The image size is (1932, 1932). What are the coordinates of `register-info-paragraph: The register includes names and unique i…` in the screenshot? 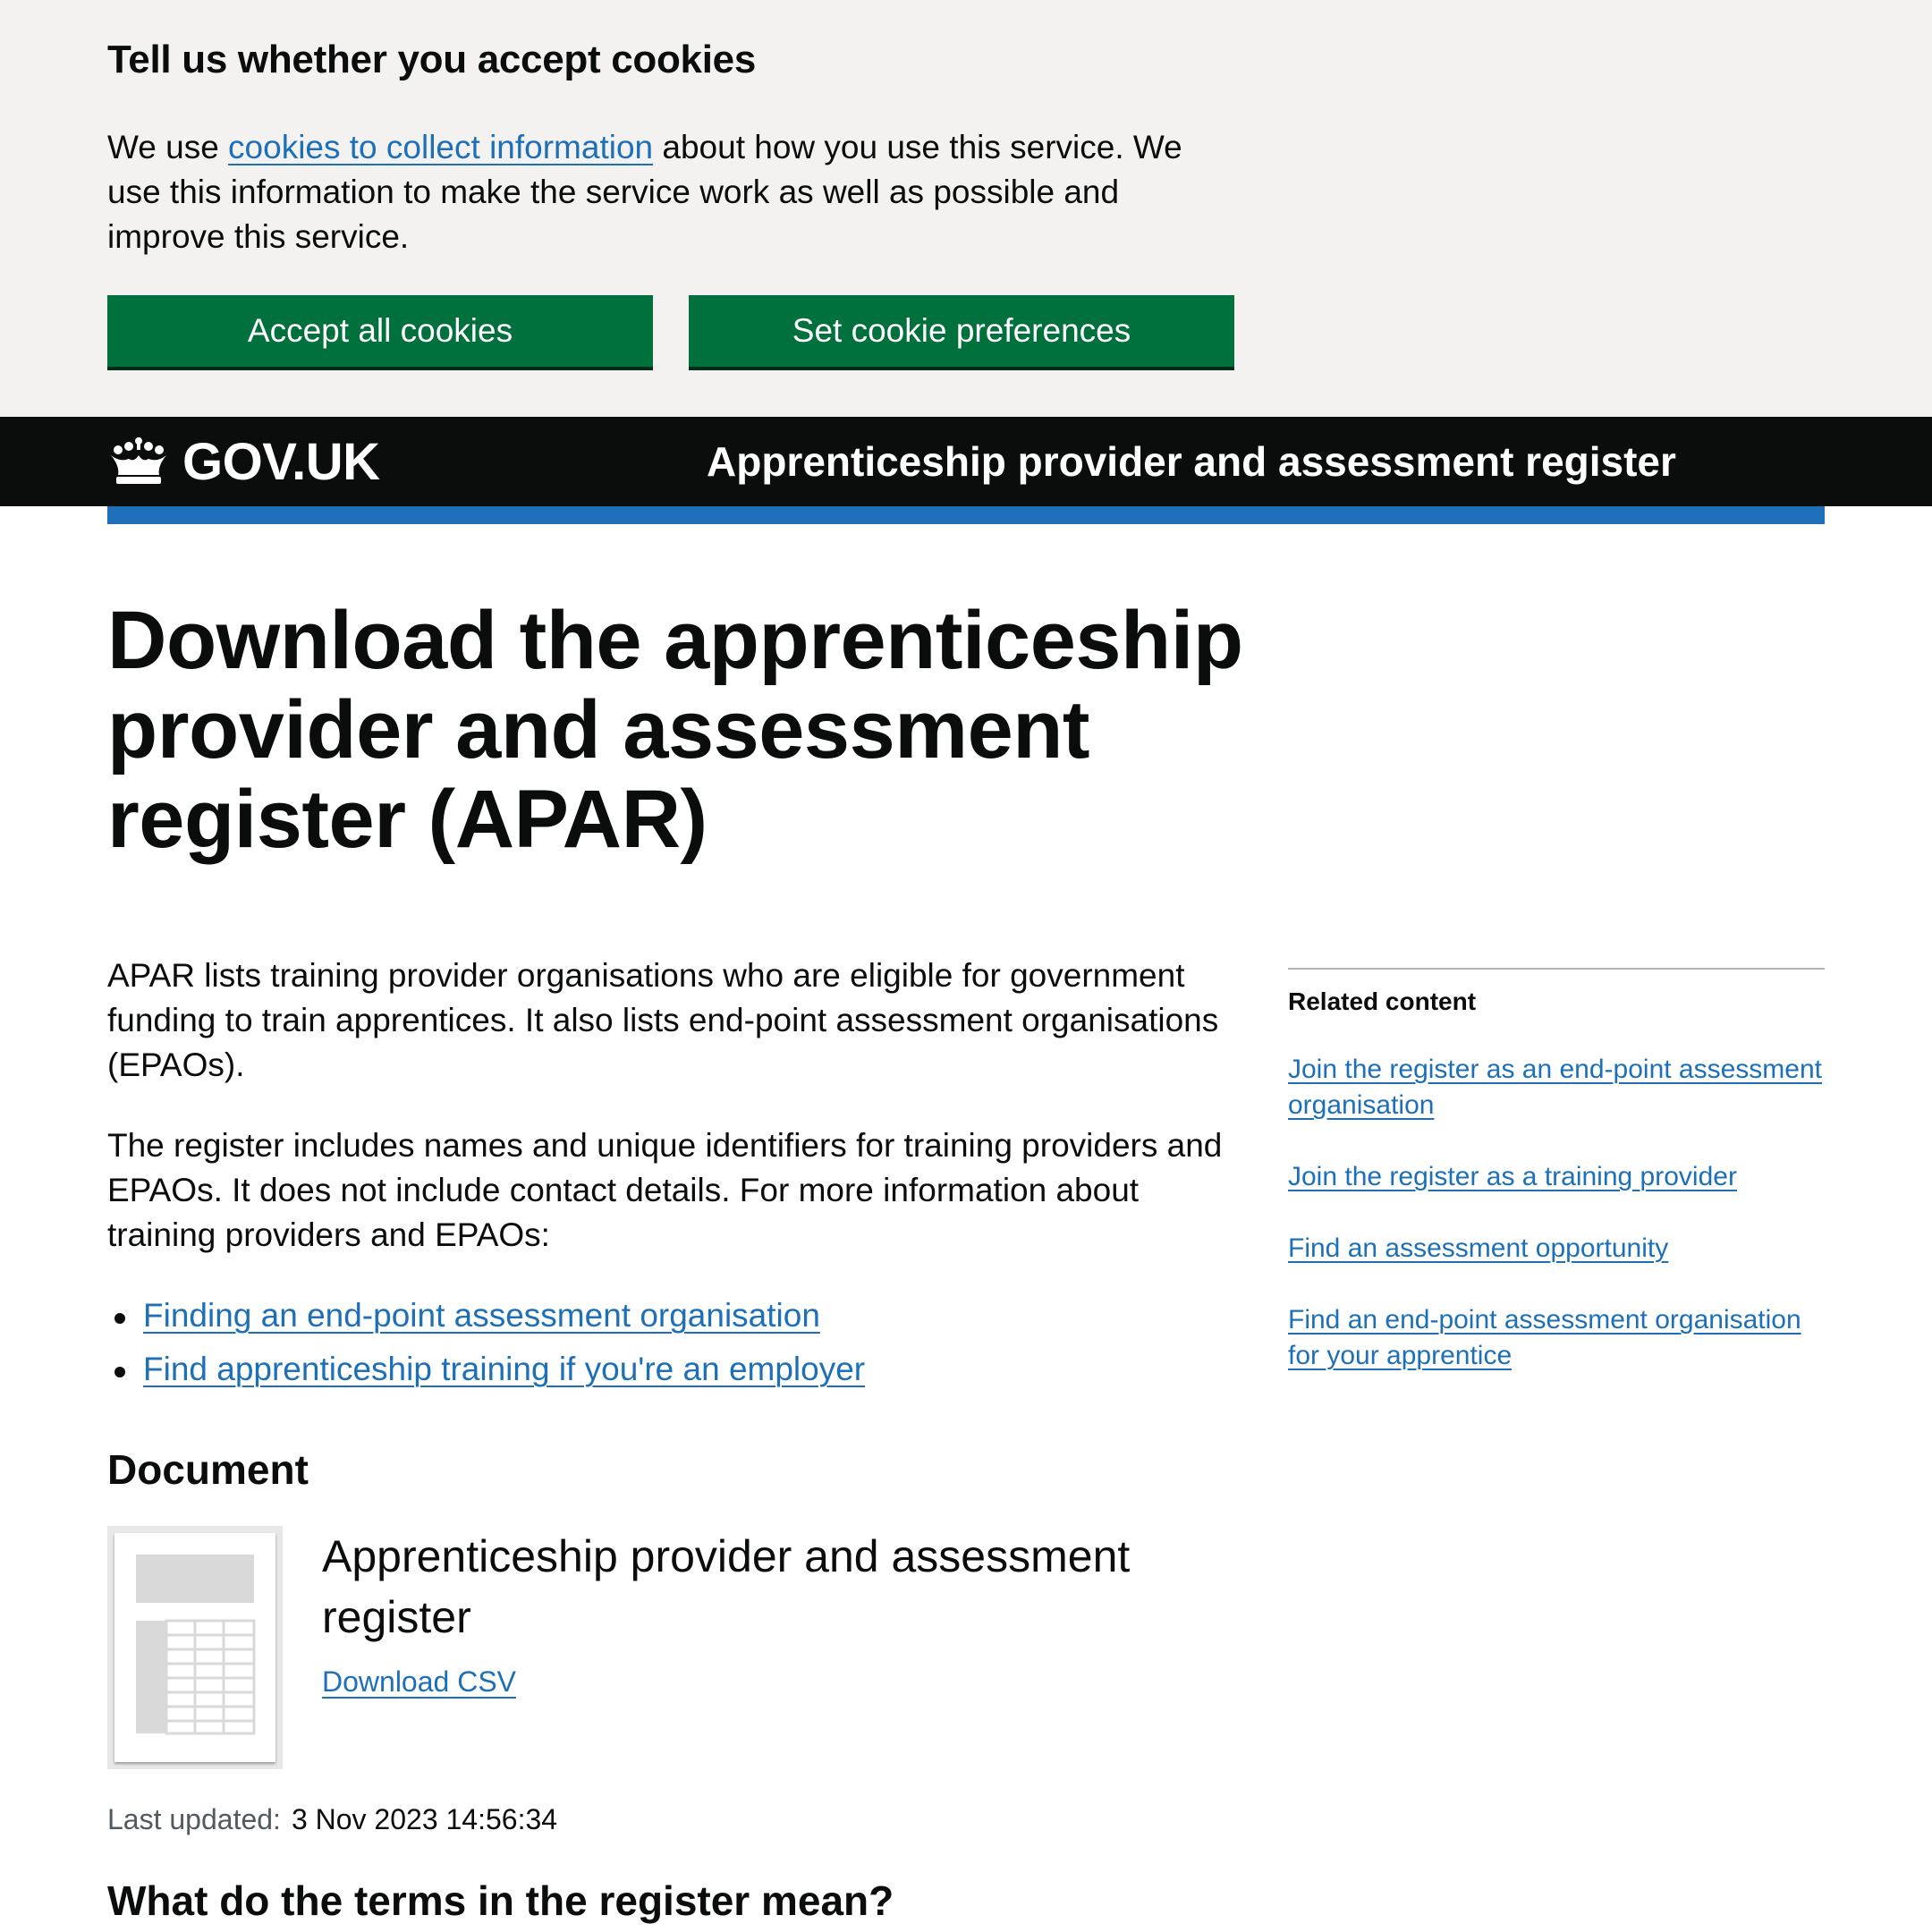 It's located at (665, 1190).